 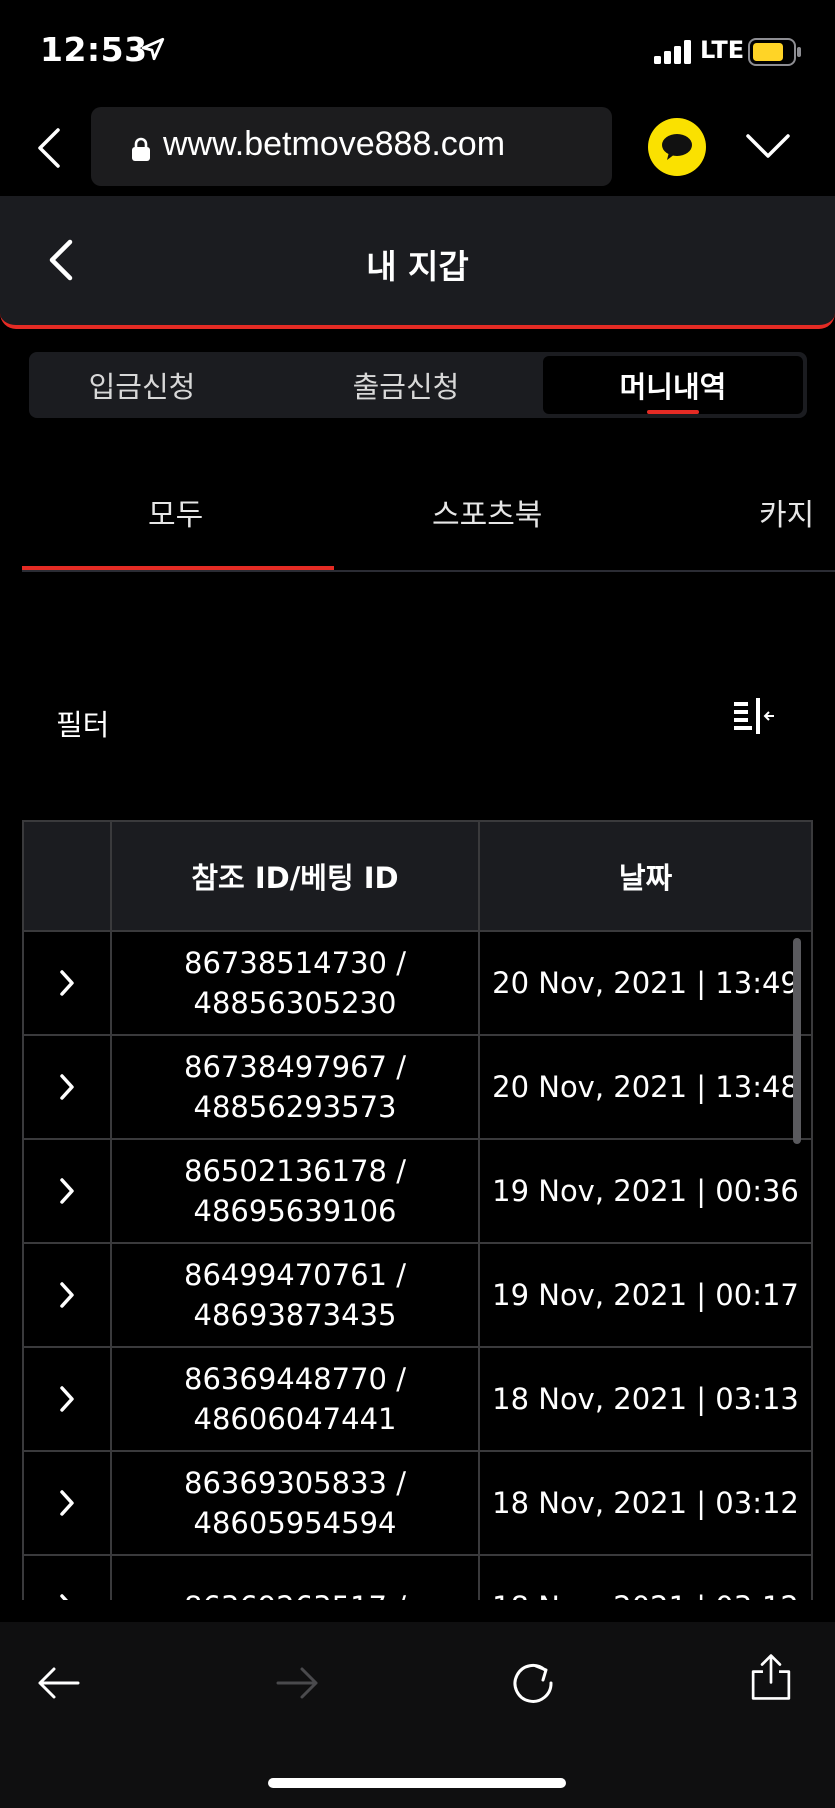 What do you see at coordinates (645, 1399) in the screenshot?
I see `date-cell: 18 Nov, 2021 | 03:13` at bounding box center [645, 1399].